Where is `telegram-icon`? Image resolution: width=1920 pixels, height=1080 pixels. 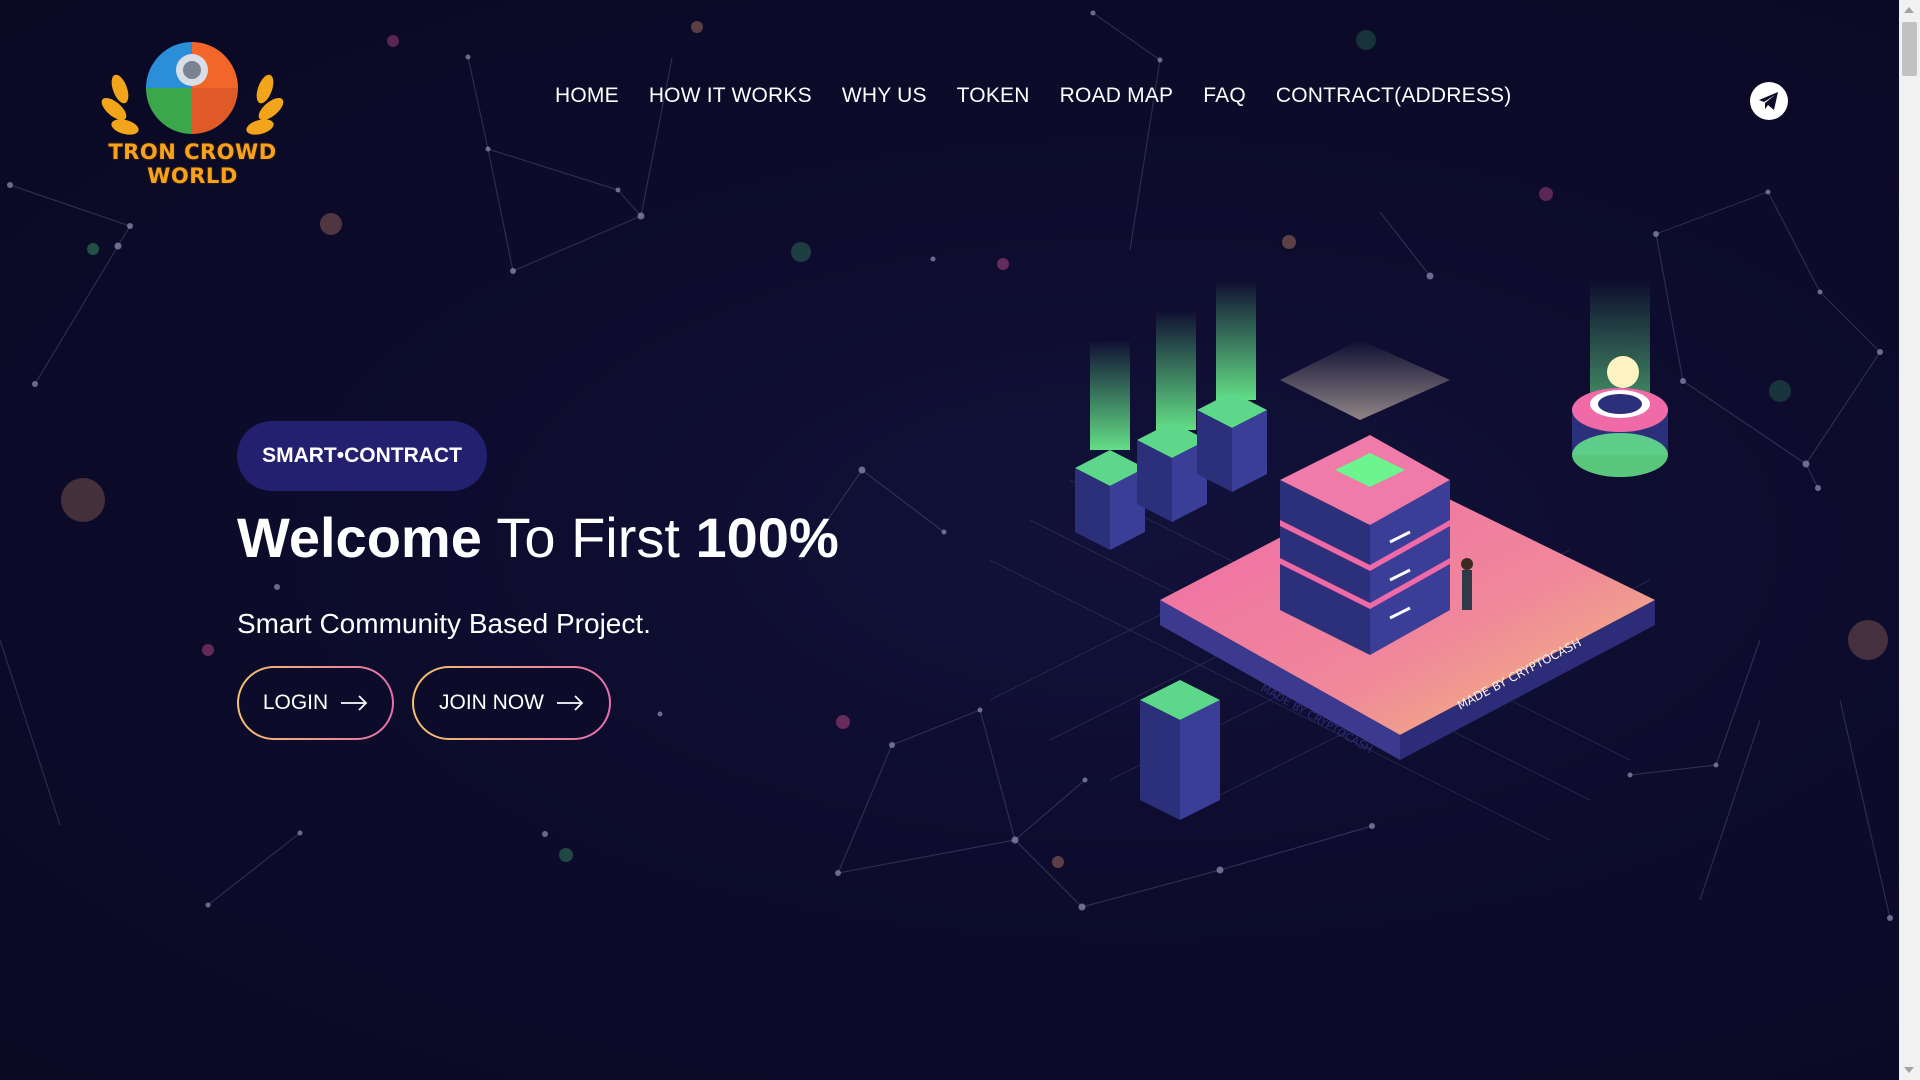 telegram-icon is located at coordinates (1768, 101).